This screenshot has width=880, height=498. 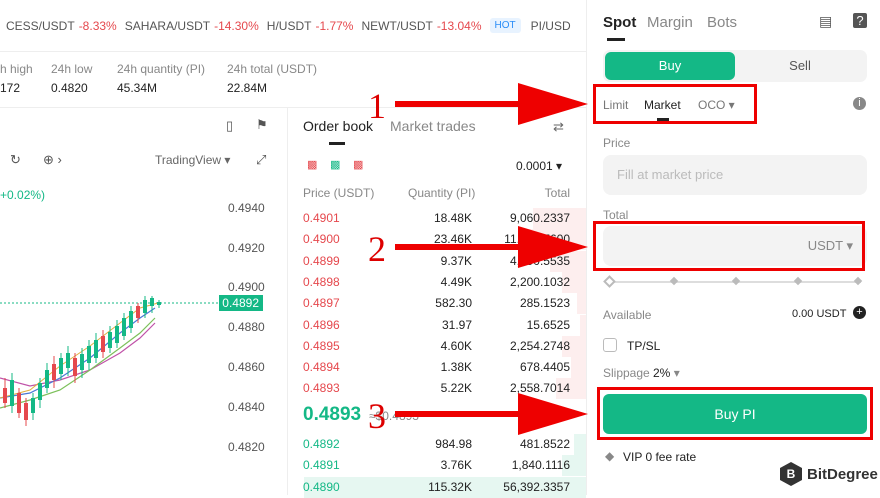 I want to click on price-field: Fill at market price, so click(x=735, y=175).